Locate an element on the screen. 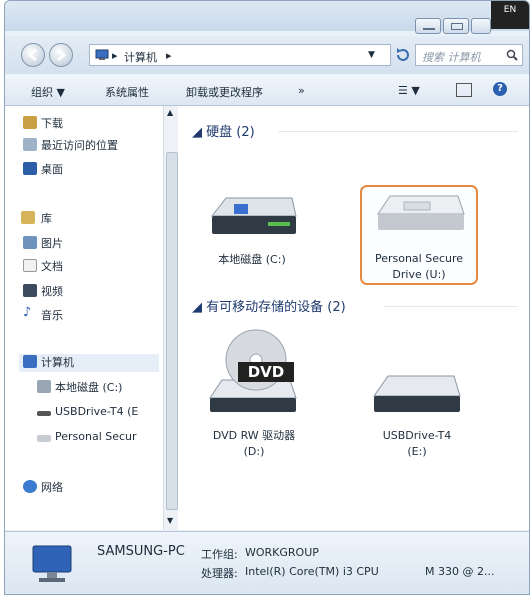 Image resolution: width=532 pixels, height=595 pixels. nav-item-computer: 计算机 is located at coordinates (89, 363).